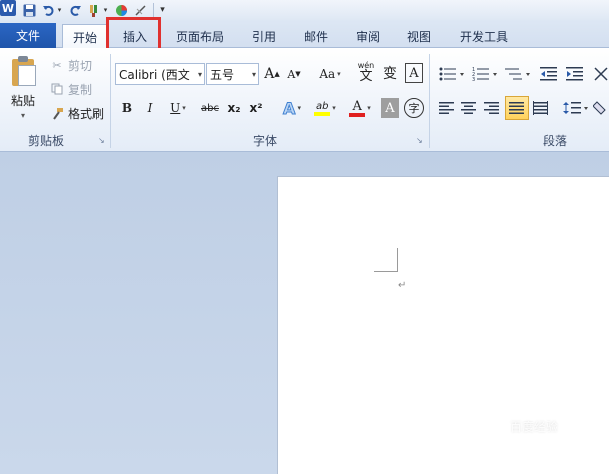  I want to click on tab-mailings: 邮件, so click(316, 36).